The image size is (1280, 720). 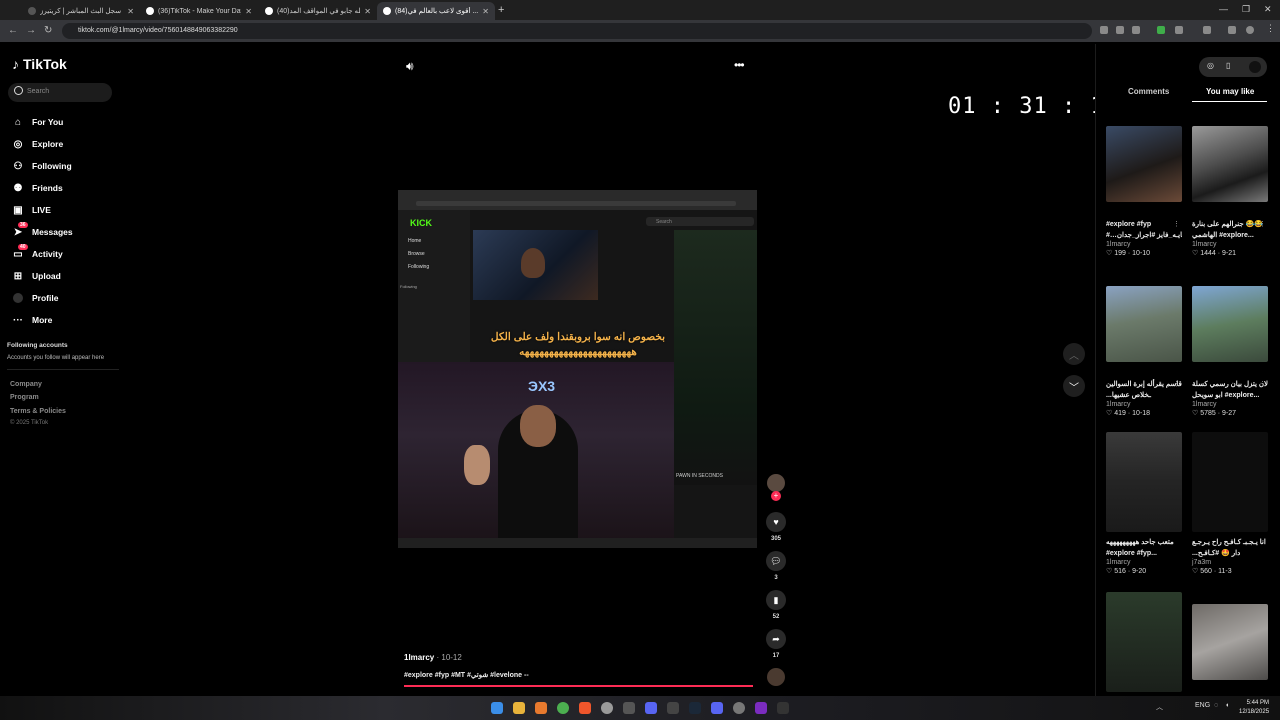 I want to click on maximize-icon: ❐, so click(x=1246, y=9).